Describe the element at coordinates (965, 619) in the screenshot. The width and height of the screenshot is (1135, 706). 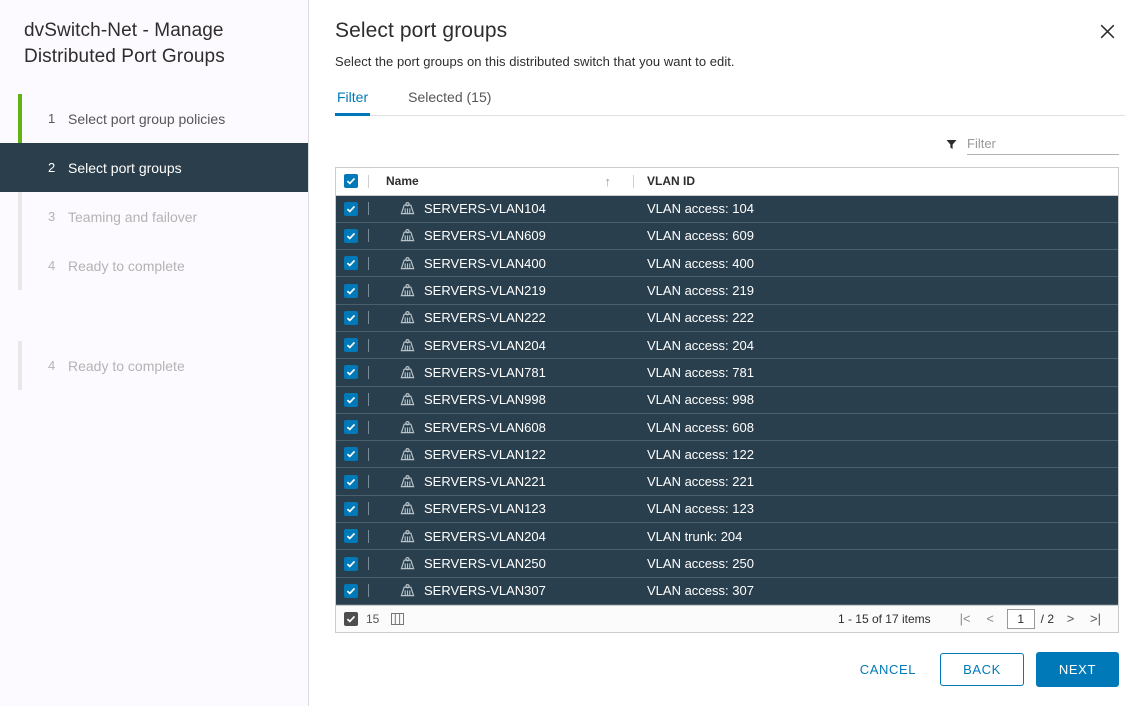
I see `first-page-button: |<` at that location.